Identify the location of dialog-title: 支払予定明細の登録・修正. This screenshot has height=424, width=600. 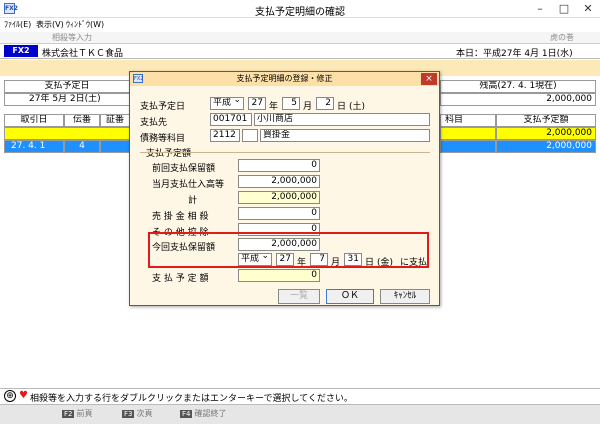
(284, 78).